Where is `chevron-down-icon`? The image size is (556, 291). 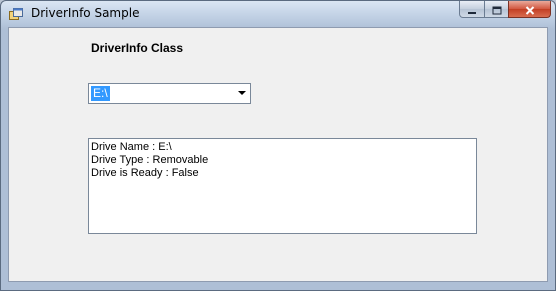
chevron-down-icon is located at coordinates (242, 93).